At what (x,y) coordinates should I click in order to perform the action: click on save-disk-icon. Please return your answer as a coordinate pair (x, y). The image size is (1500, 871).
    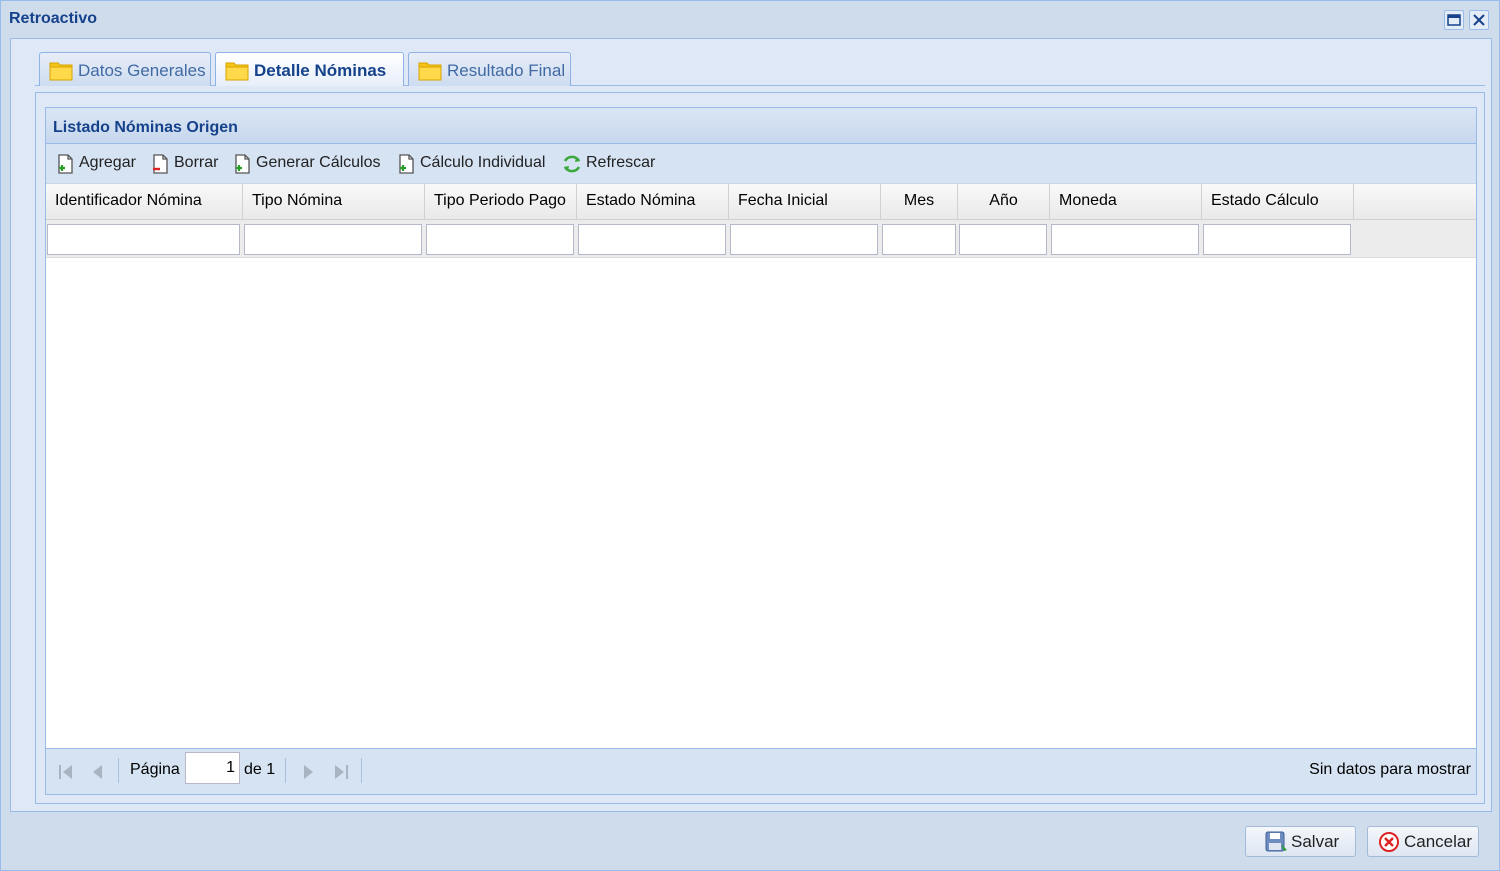
    Looking at the image, I should click on (1276, 841).